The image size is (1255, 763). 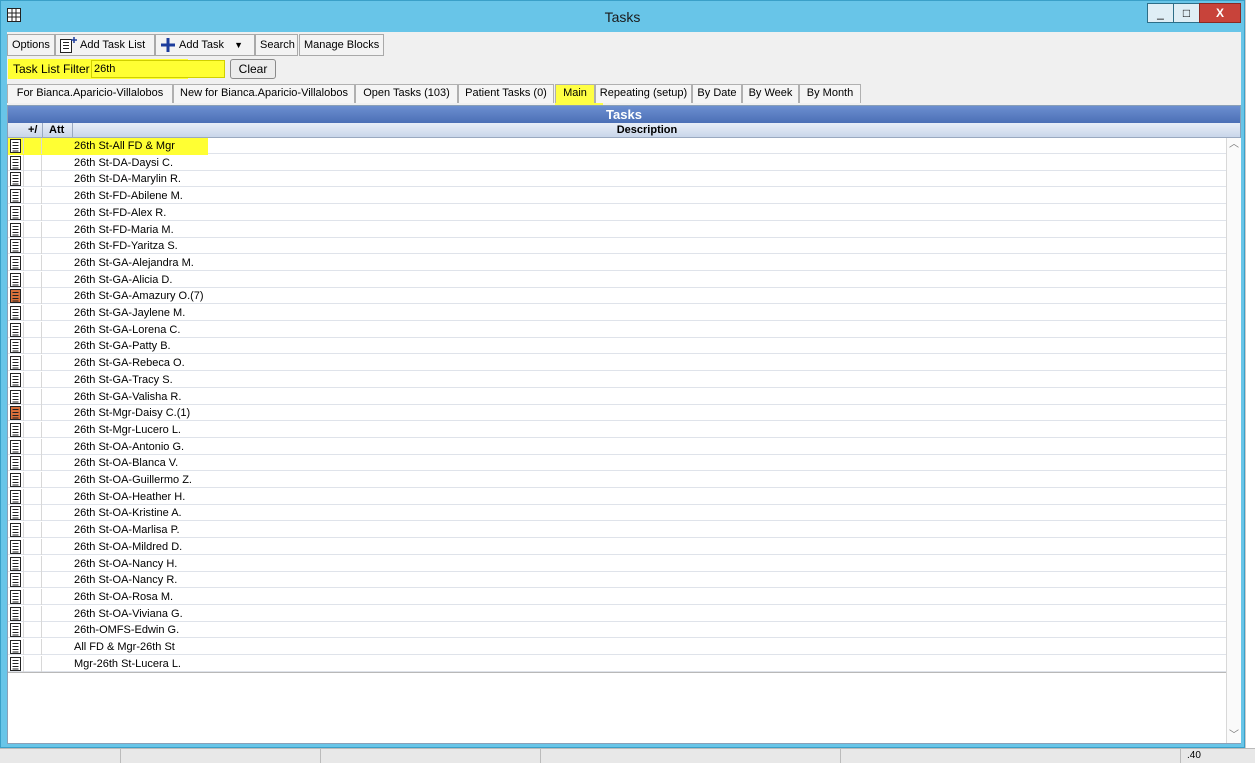 I want to click on task-list-row: 26th St-DA-Marylin R., so click(x=617, y=179).